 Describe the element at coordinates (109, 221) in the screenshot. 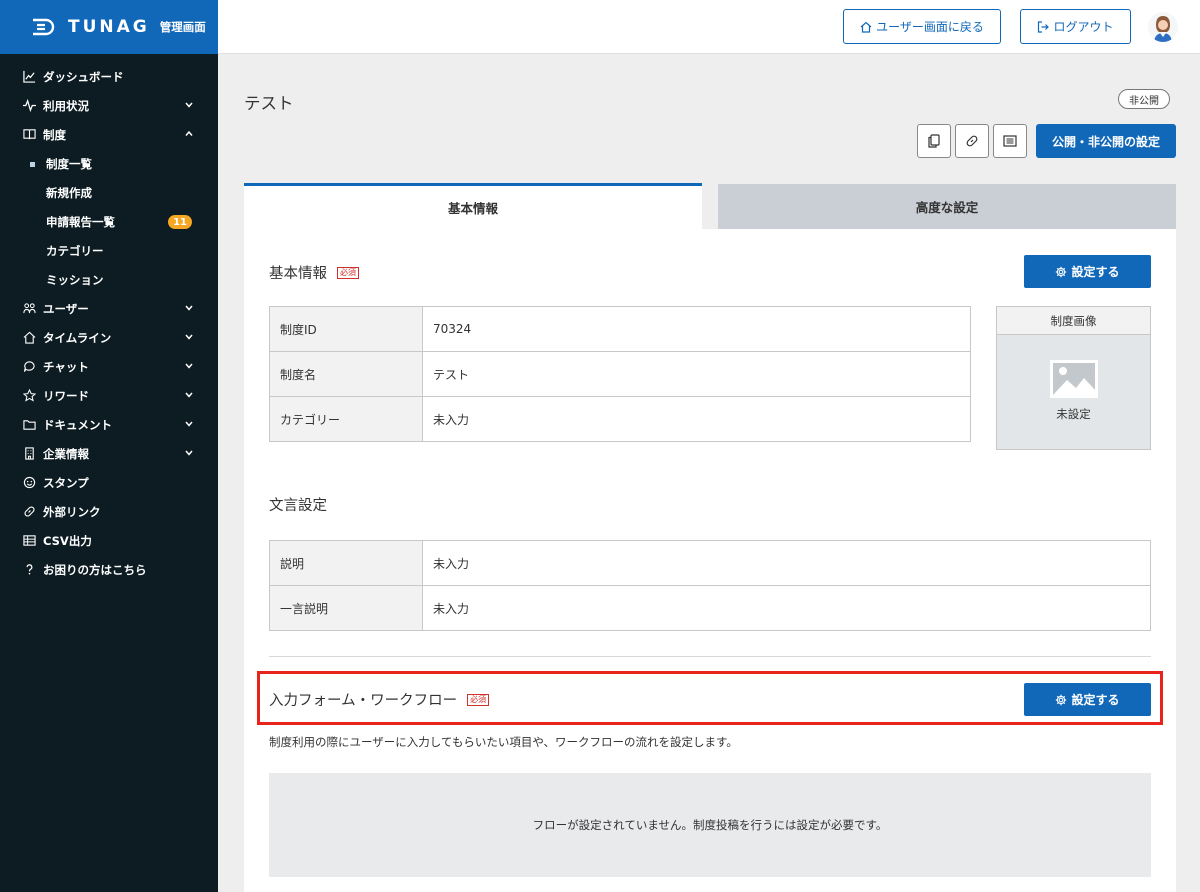

I see `sidebar-subitem-applications: 申請報告一覧 11` at that location.